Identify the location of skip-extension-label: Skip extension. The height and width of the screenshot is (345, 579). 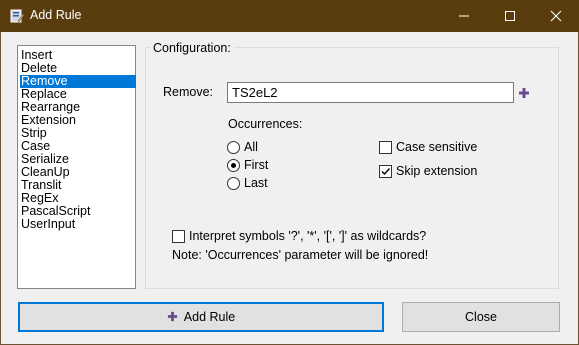
(436, 171).